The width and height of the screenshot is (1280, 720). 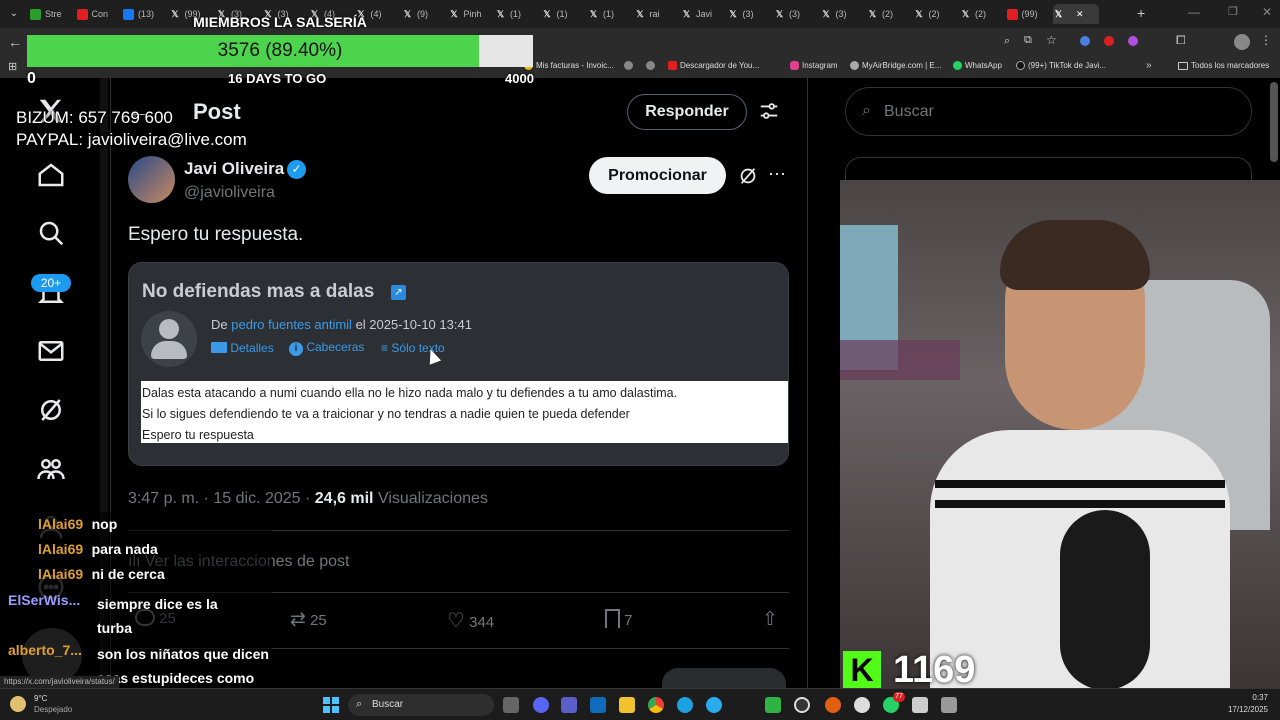 What do you see at coordinates (53, 177) in the screenshot?
I see `home-icon` at bounding box center [53, 177].